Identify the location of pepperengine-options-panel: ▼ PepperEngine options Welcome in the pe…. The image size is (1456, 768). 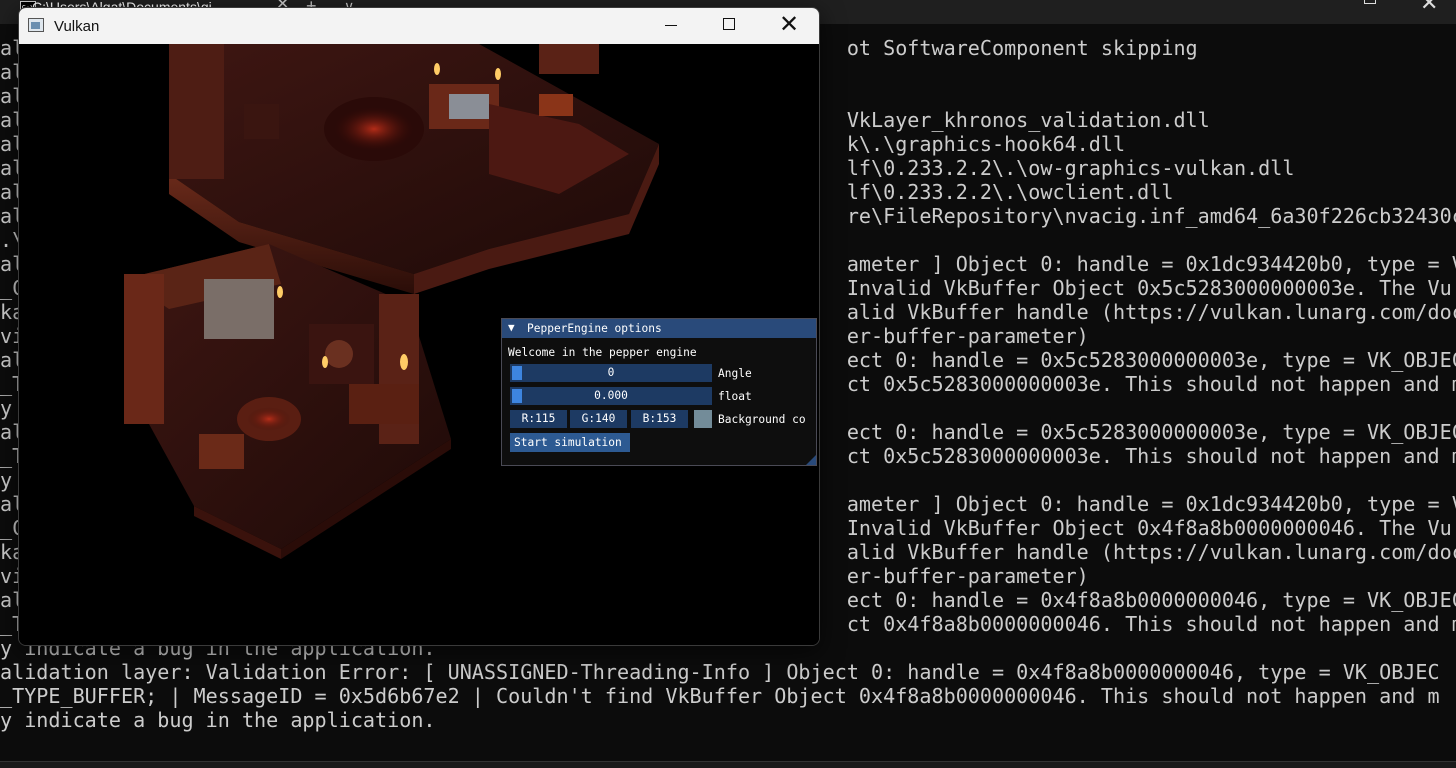
(659, 392).